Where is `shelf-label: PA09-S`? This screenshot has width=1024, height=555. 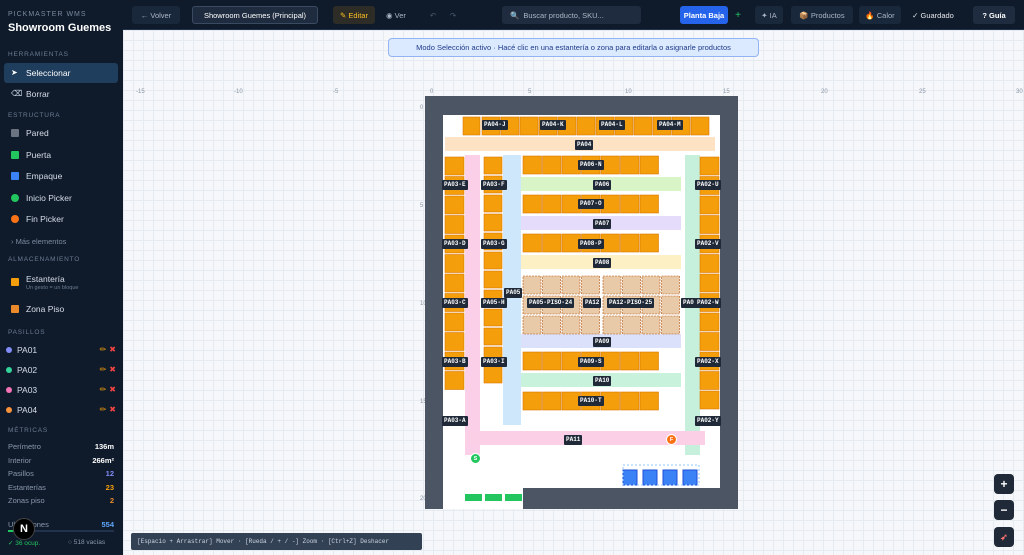 shelf-label: PA09-S is located at coordinates (591, 362).